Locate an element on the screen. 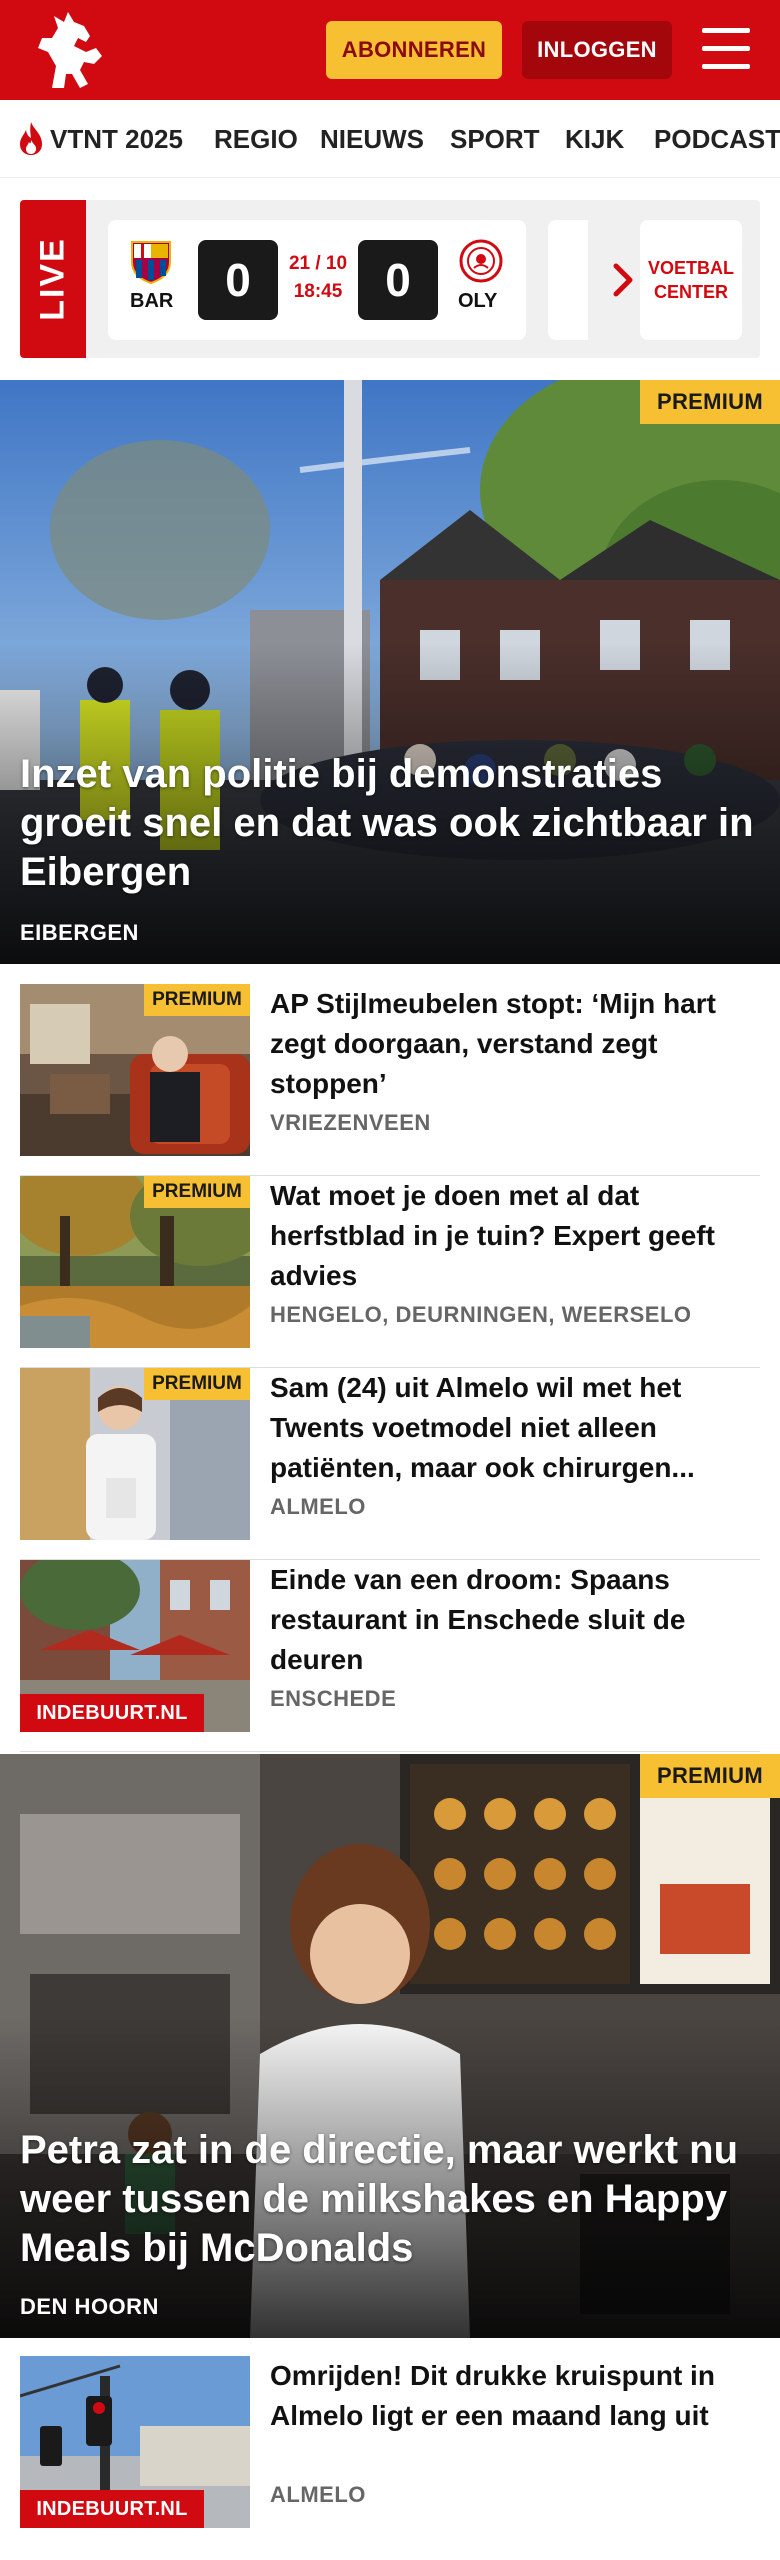 The image size is (780, 2560). horse-logo-icon is located at coordinates (70, 50).